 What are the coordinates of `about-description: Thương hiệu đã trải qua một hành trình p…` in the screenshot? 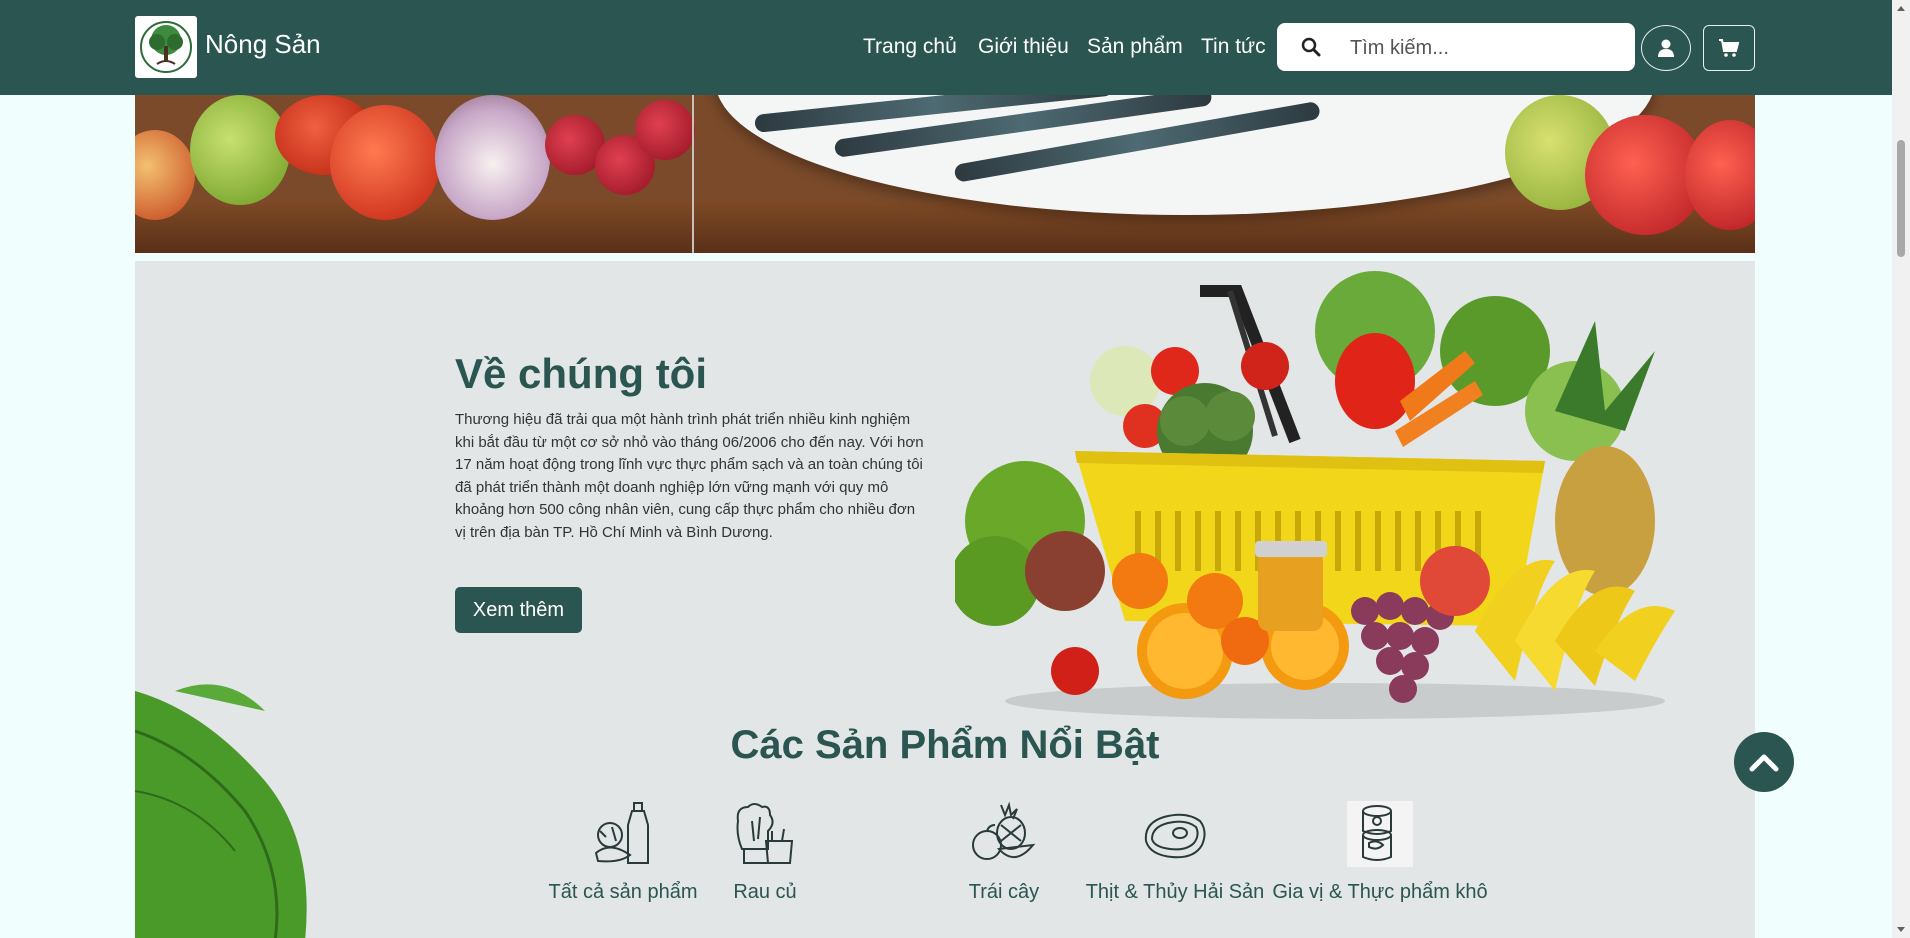 It's located at (689, 476).